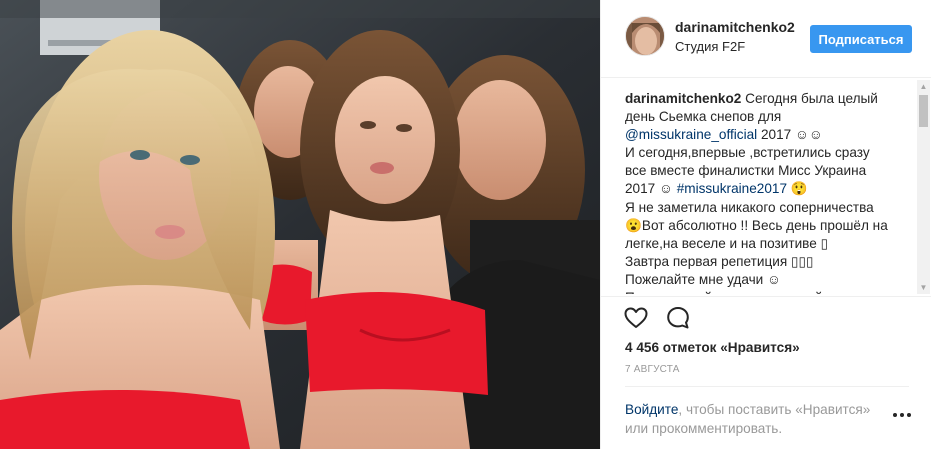 The width and height of the screenshot is (931, 449). What do you see at coordinates (902, 415) in the screenshot?
I see `ellipsis-icon` at bounding box center [902, 415].